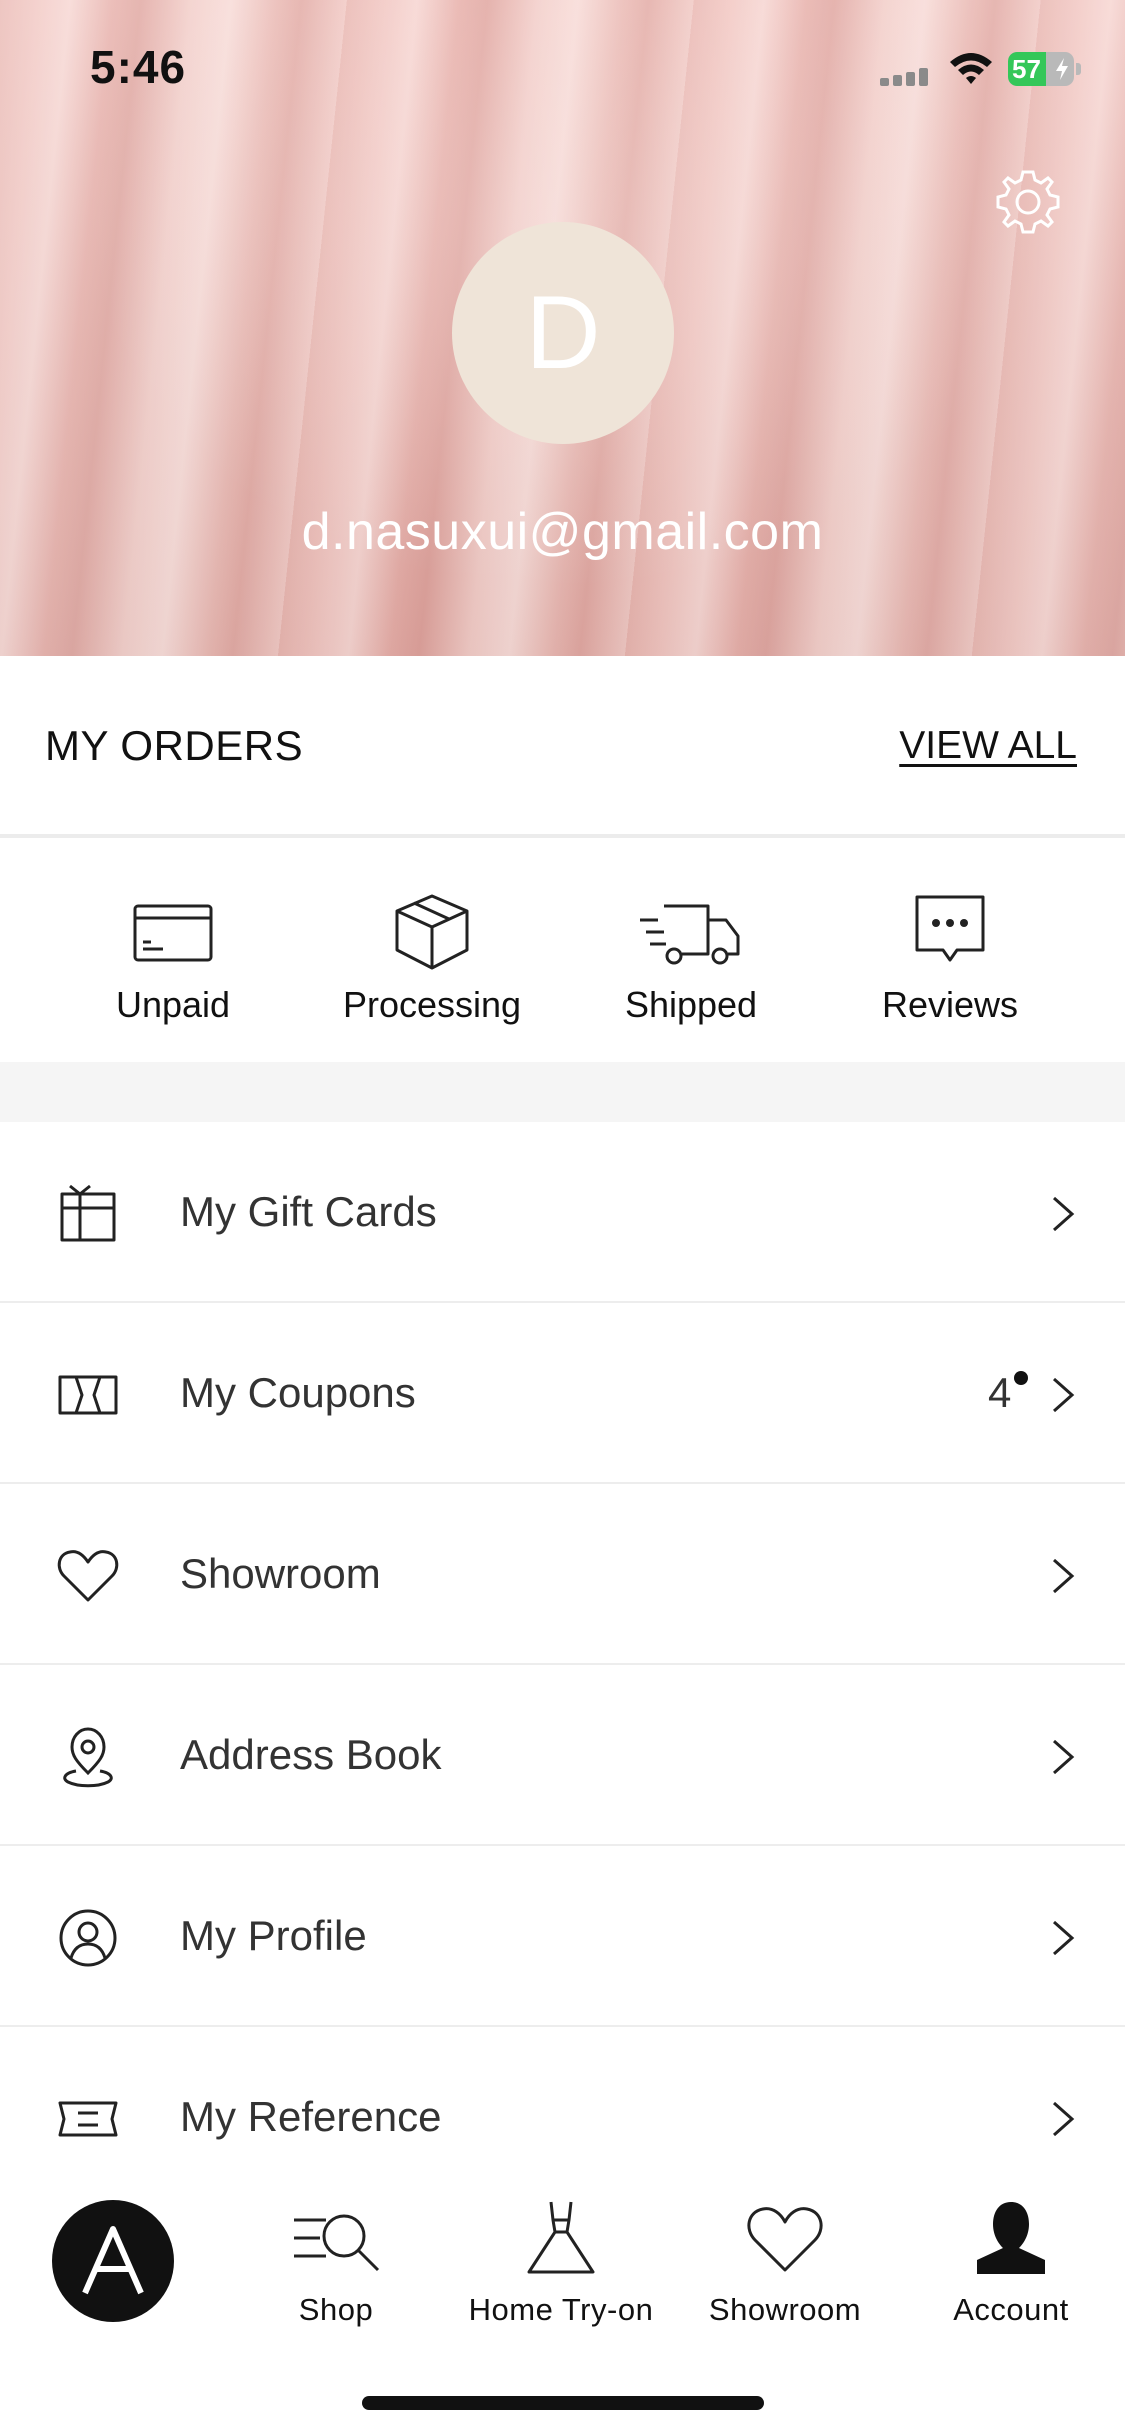  I want to click on menu-item-showroom: Showroom, so click(562, 1574).